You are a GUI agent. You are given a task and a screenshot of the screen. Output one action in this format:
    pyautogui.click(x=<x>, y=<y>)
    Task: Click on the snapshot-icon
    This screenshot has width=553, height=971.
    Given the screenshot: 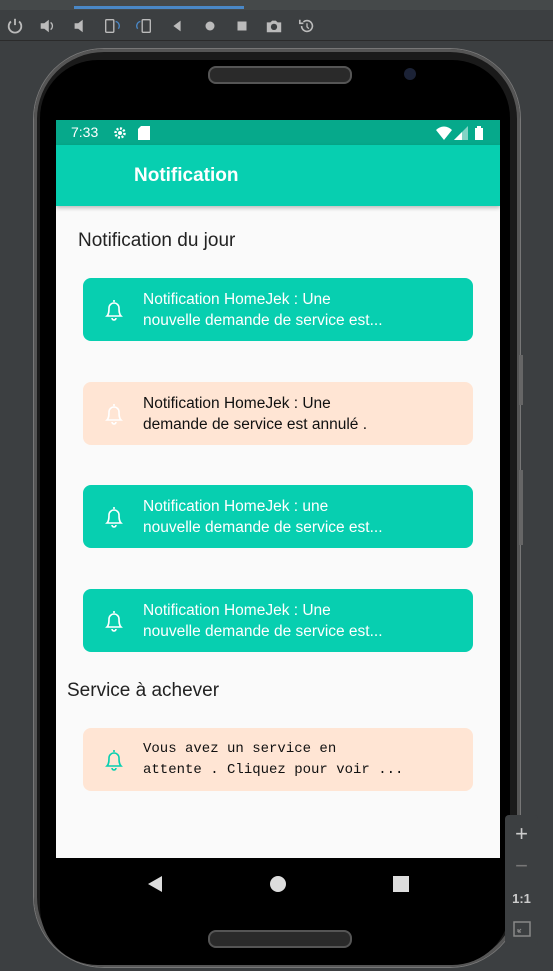 What is the action you would take?
    pyautogui.click(x=307, y=26)
    